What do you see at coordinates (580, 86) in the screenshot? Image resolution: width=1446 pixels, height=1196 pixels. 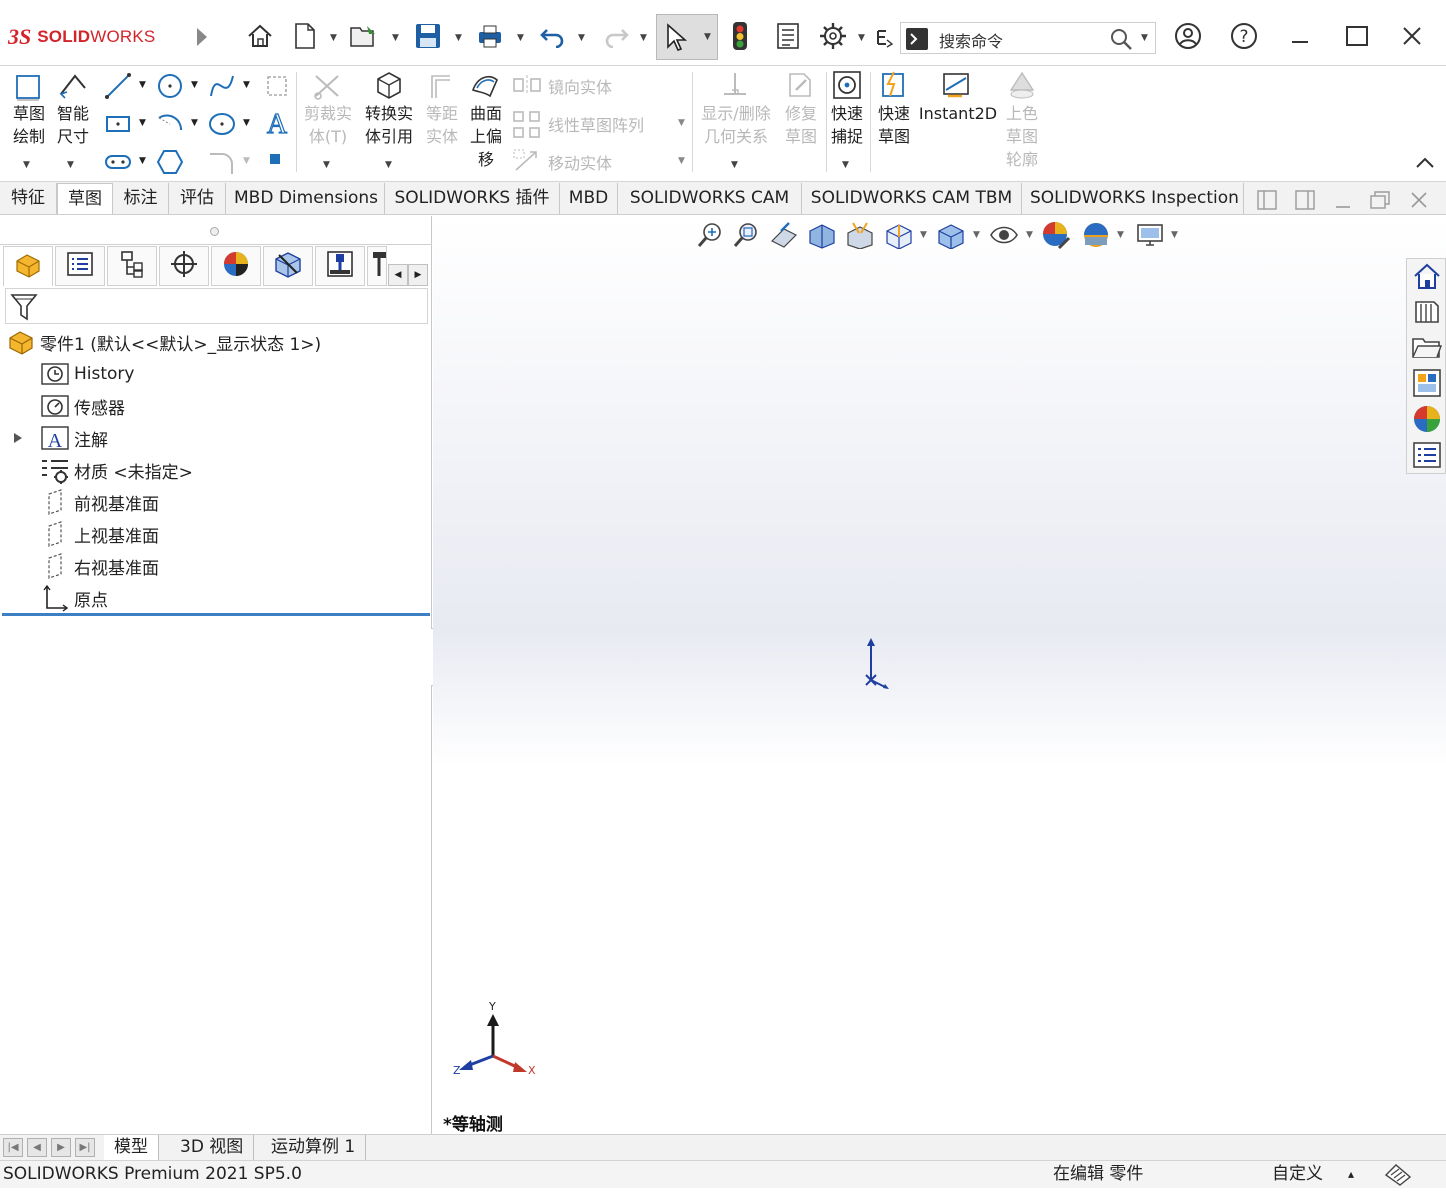 I see `mirror-entities-button: 镜向实体` at bounding box center [580, 86].